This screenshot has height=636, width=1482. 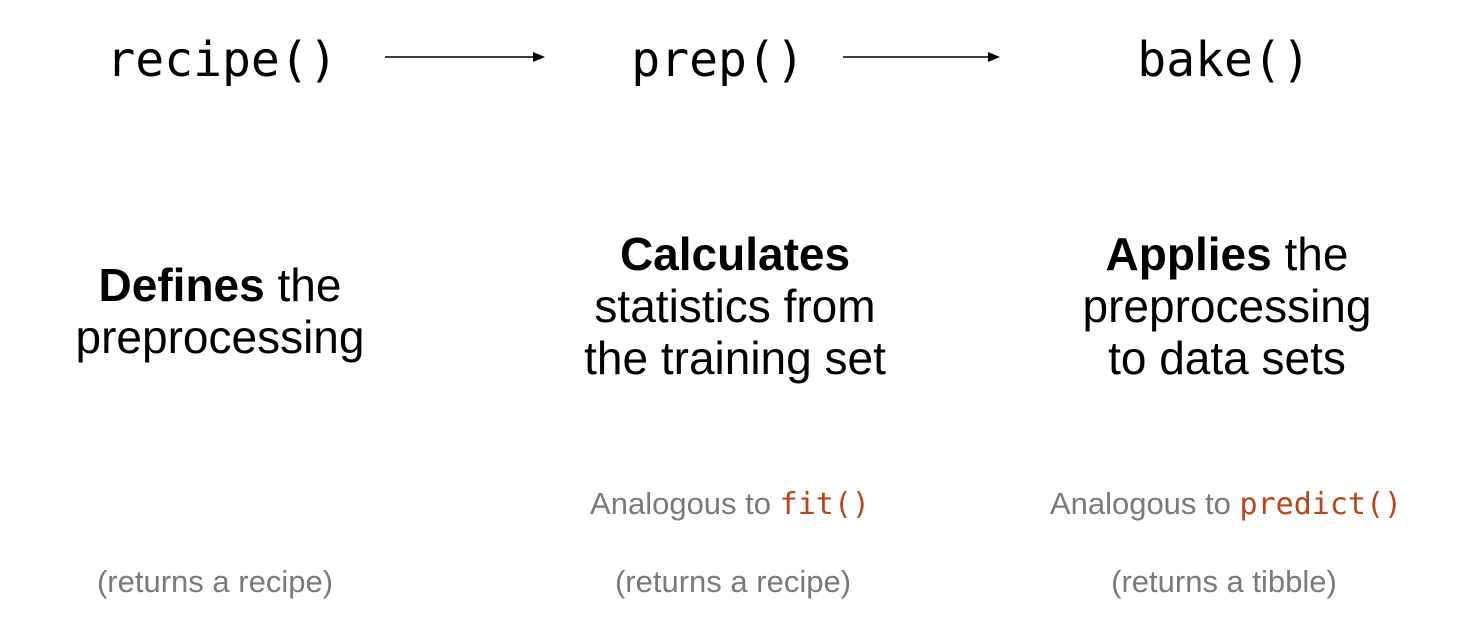 What do you see at coordinates (735, 254) in the screenshot?
I see `prep-description-bold: Calculates` at bounding box center [735, 254].